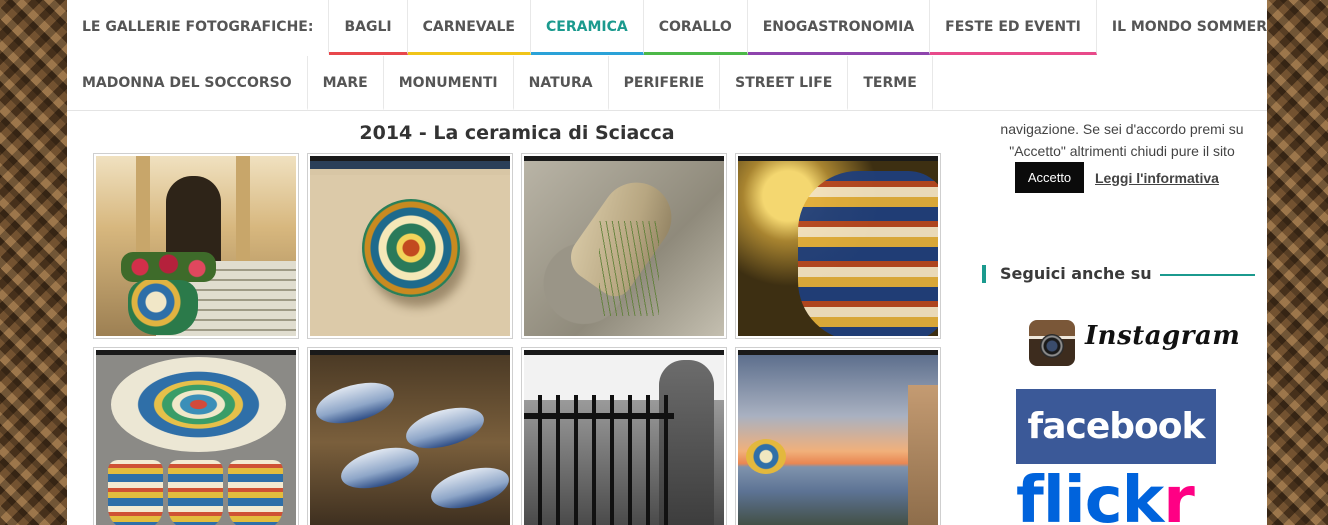  I want to click on flickr-wordmark-blue: flick, so click(1090, 495).